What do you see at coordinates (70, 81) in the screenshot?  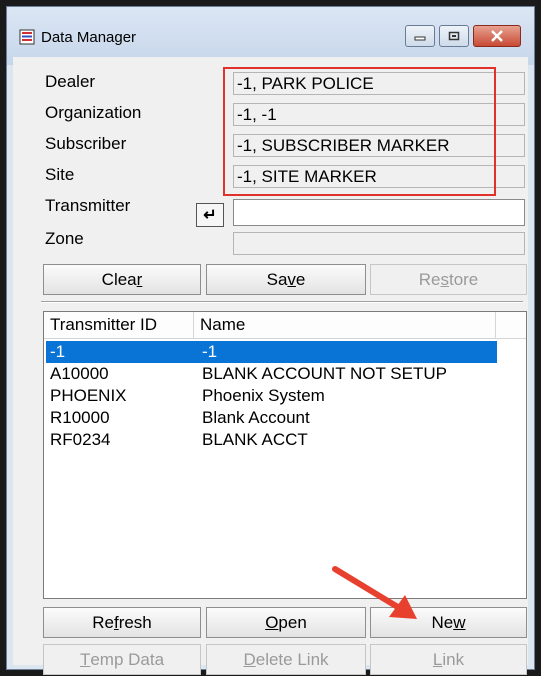 I see `dealer-label: Dealer` at bounding box center [70, 81].